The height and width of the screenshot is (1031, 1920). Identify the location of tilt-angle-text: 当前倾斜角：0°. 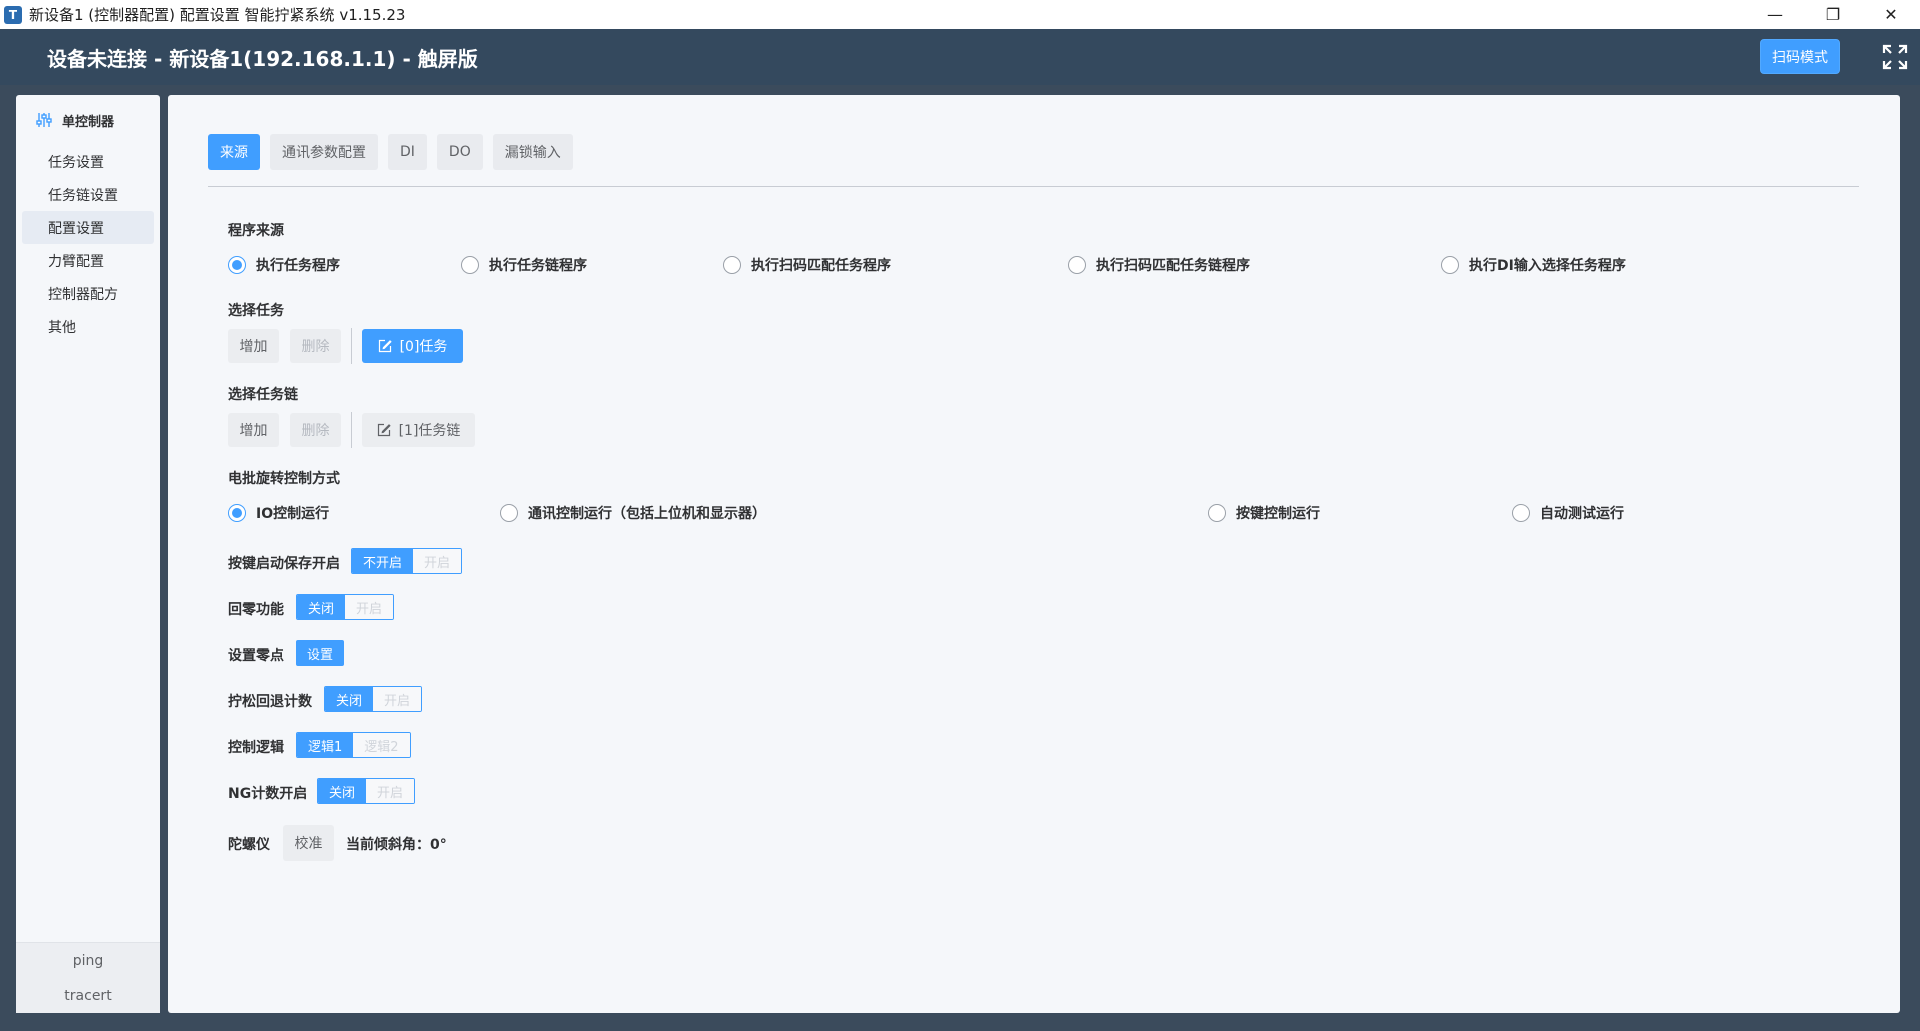
(396, 845).